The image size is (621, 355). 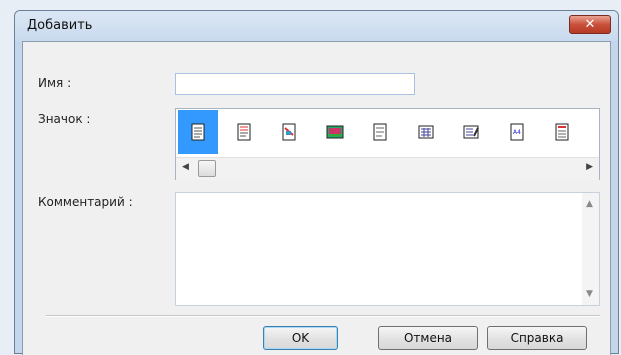 I want to click on help-button: Справка, so click(x=537, y=338).